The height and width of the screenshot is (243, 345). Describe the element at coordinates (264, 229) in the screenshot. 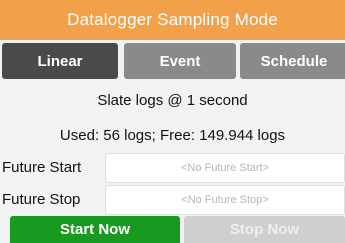

I see `stop-now-button: Stop Now` at that location.